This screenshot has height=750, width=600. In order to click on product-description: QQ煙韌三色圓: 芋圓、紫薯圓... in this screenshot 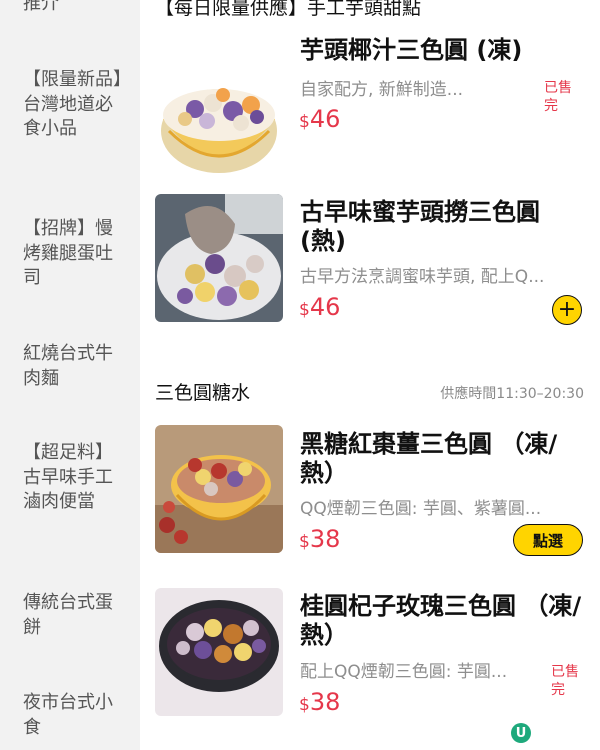, I will do `click(421, 509)`.